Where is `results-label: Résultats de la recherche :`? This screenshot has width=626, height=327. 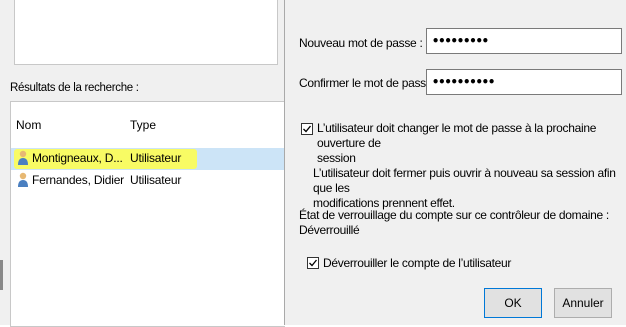 results-label: Résultats de la recherche : is located at coordinates (74, 88).